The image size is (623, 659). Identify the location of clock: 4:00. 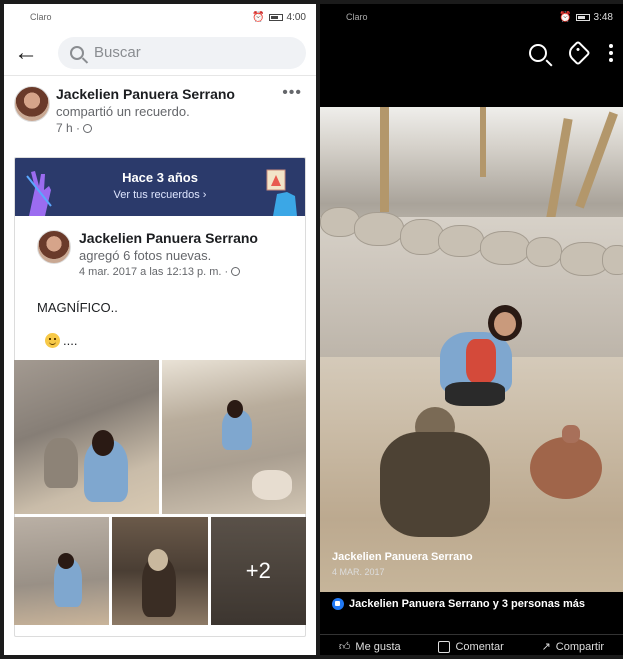
(296, 17).